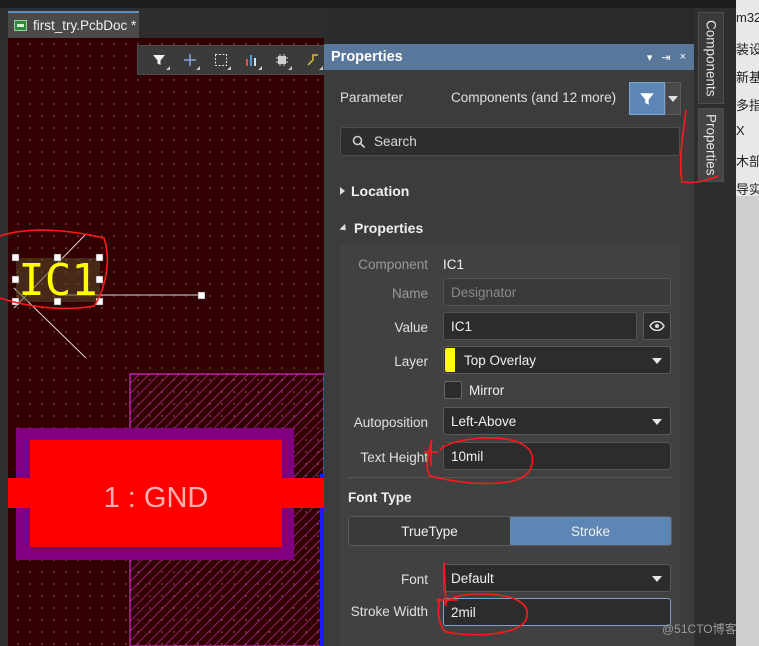  What do you see at coordinates (557, 360) in the screenshot?
I see `layer-dropdown: Top Overlay` at bounding box center [557, 360].